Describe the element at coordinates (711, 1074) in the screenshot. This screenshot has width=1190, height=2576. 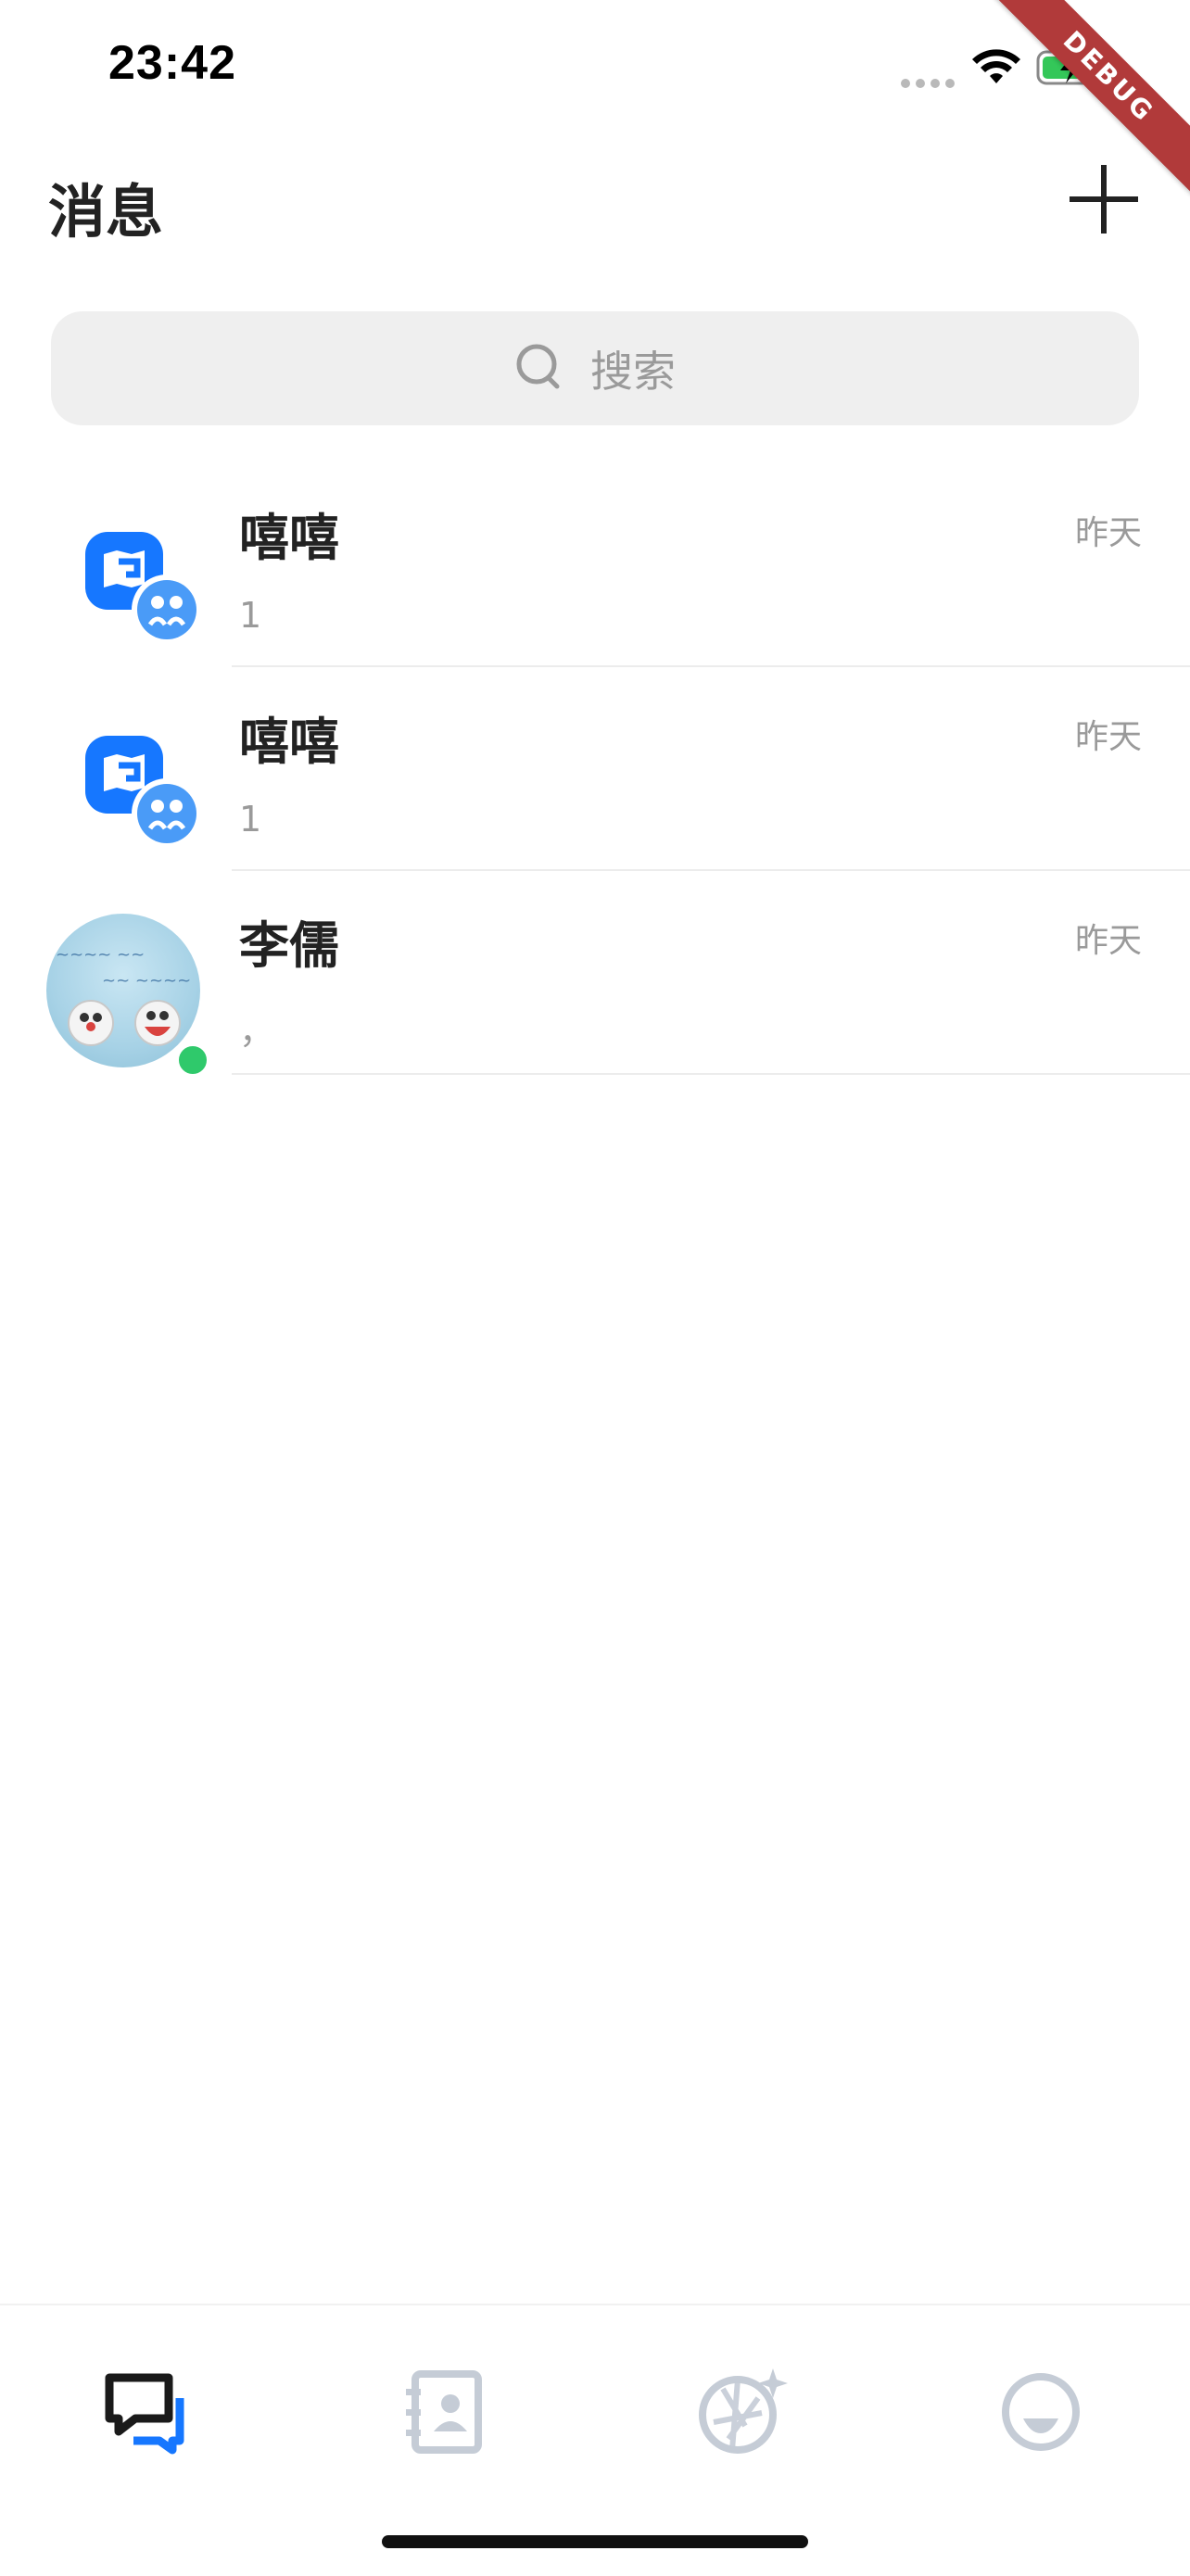
I see `divider` at that location.